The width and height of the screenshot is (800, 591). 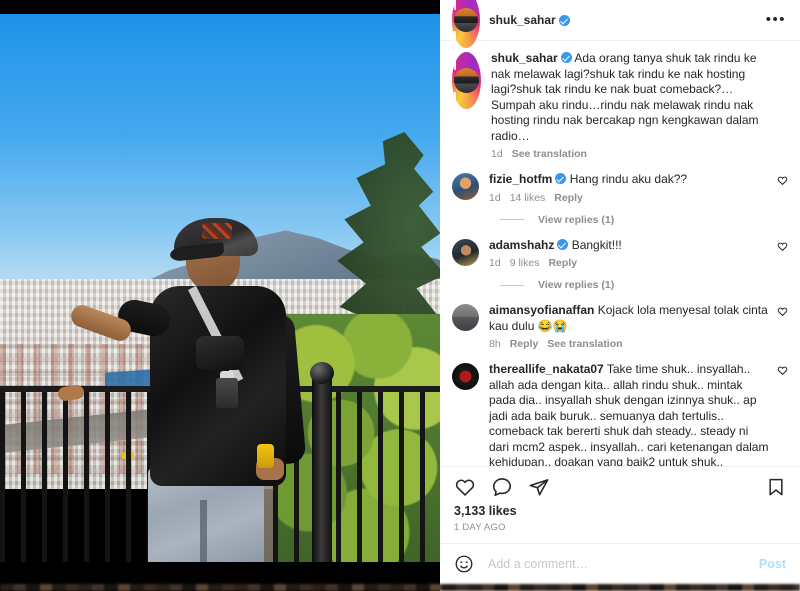 I want to click on lanyard-badge, so click(x=227, y=393).